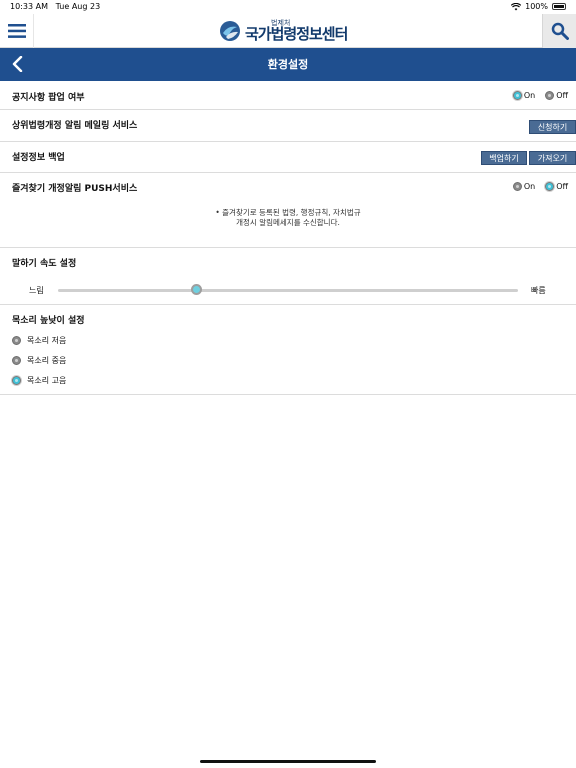 The width and height of the screenshot is (576, 768). Describe the element at coordinates (16, 360) in the screenshot. I see `voice-pitch-mid-radio` at that location.